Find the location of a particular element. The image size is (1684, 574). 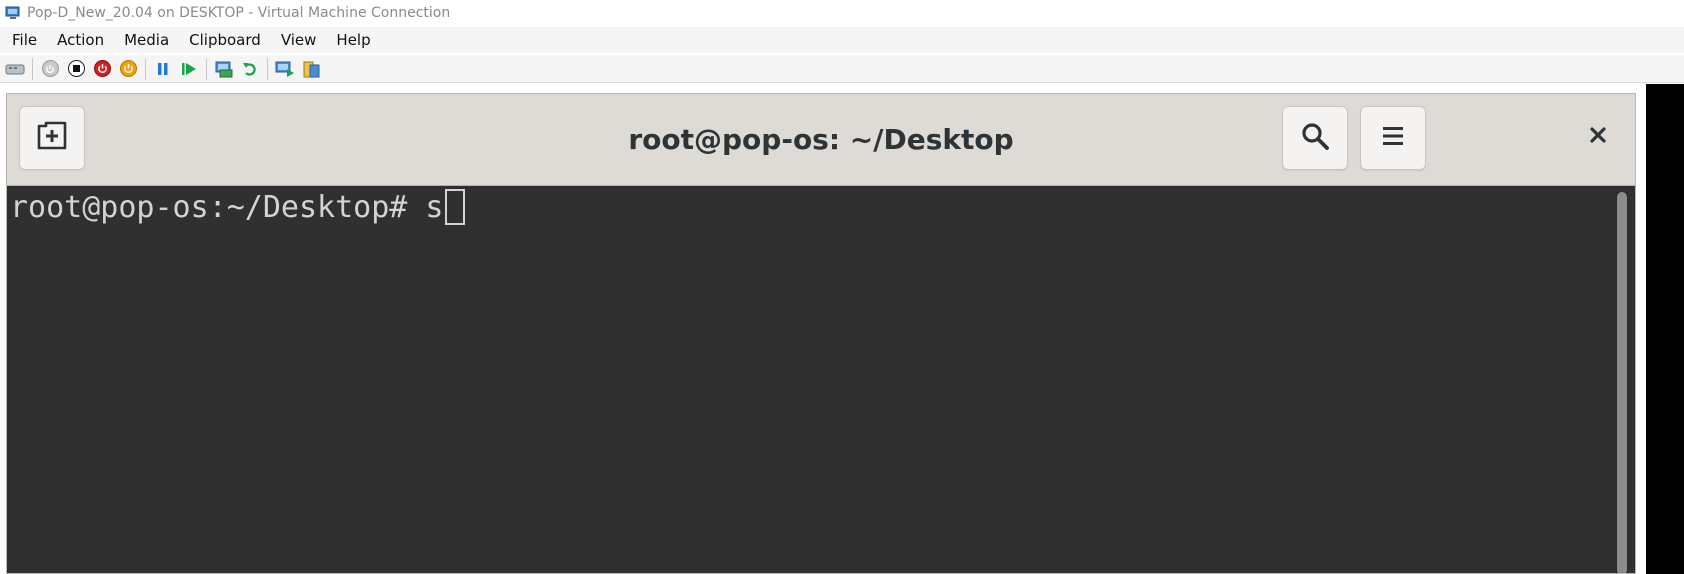

menu-bar: File Action Media Clipboard View Help is located at coordinates (842, 40).